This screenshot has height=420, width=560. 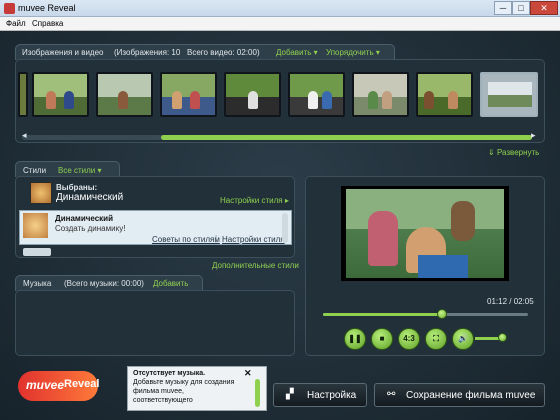 I want to click on media-sort-label: Упорядочить, so click(x=350, y=52).